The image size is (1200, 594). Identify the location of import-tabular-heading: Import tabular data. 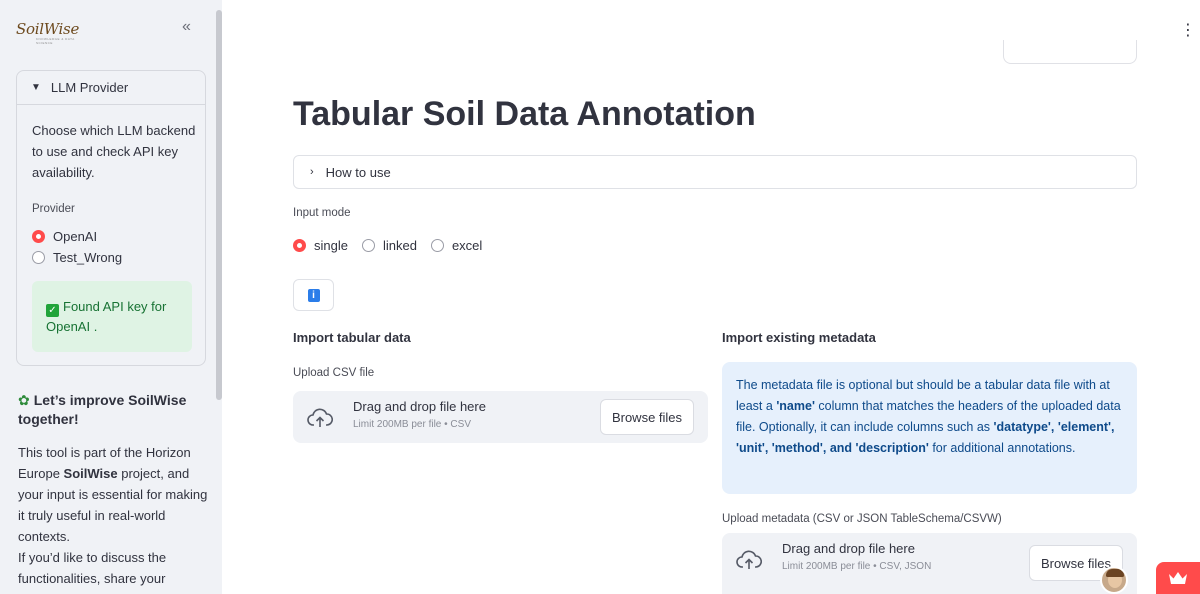
(352, 337).